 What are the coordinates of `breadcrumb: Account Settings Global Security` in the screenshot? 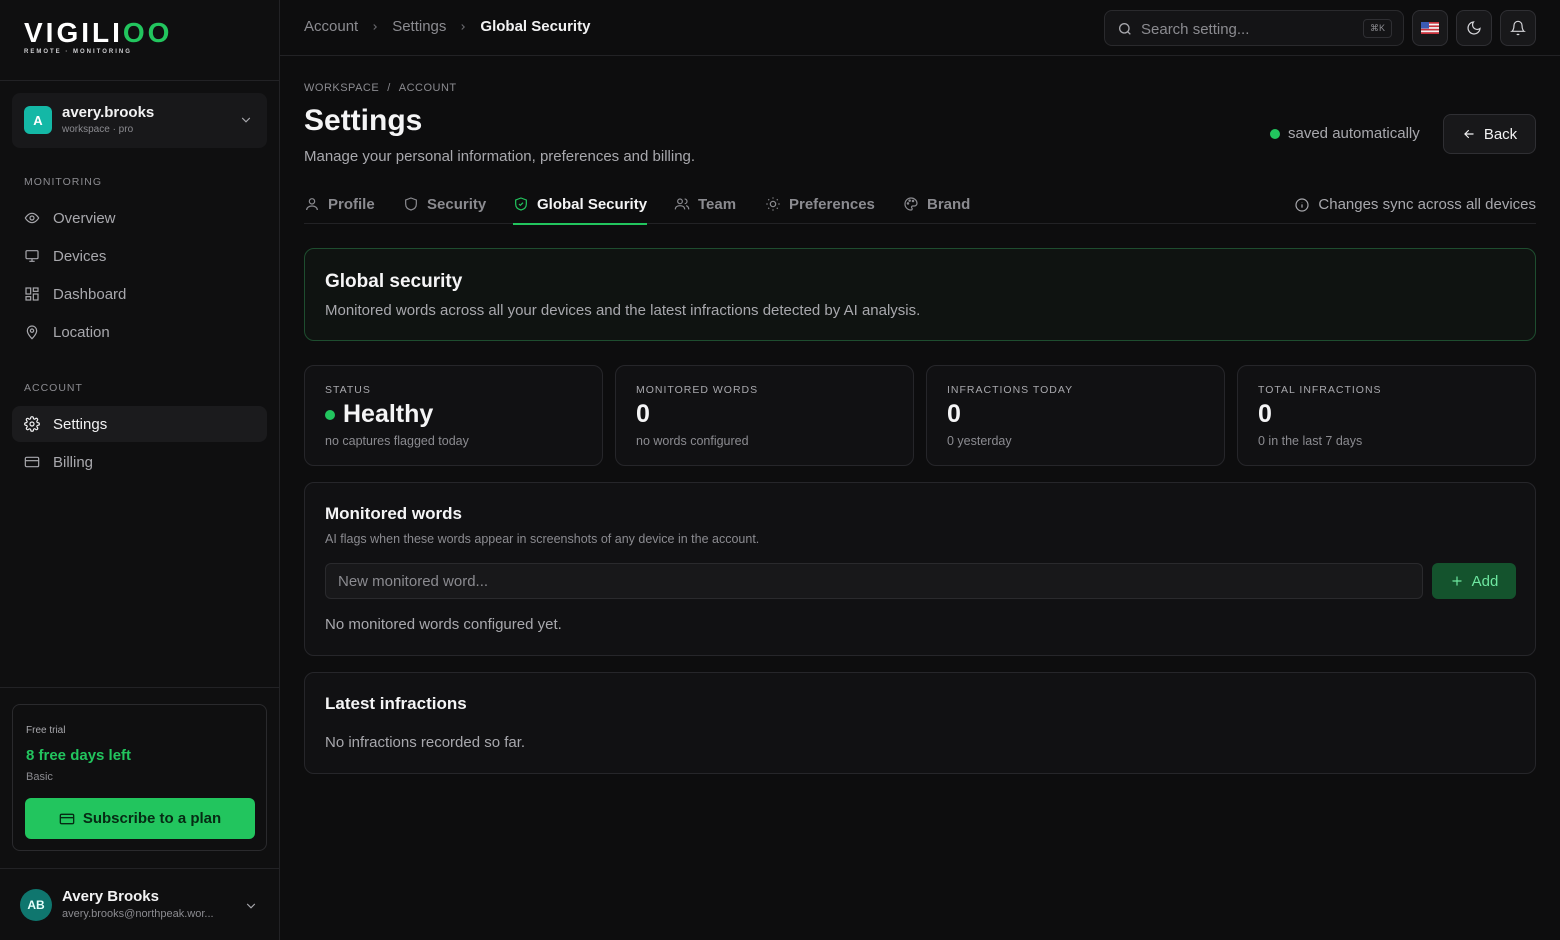 It's located at (447, 26).